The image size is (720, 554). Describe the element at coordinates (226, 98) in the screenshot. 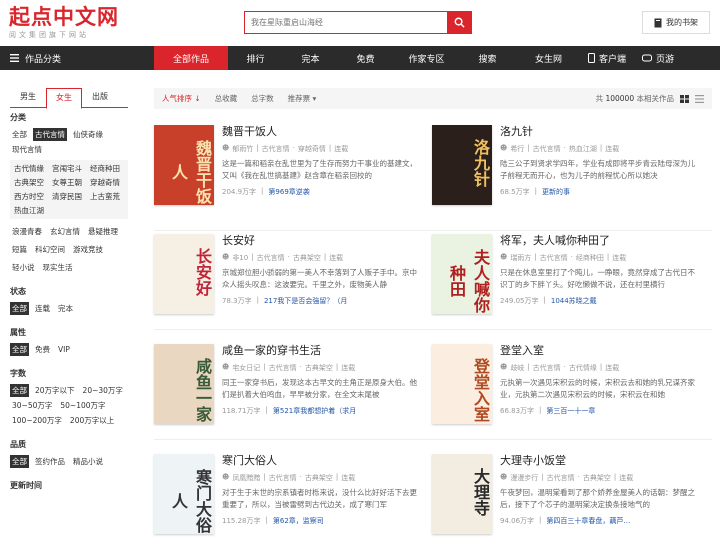

I see `sort-collections: 总收藏` at that location.